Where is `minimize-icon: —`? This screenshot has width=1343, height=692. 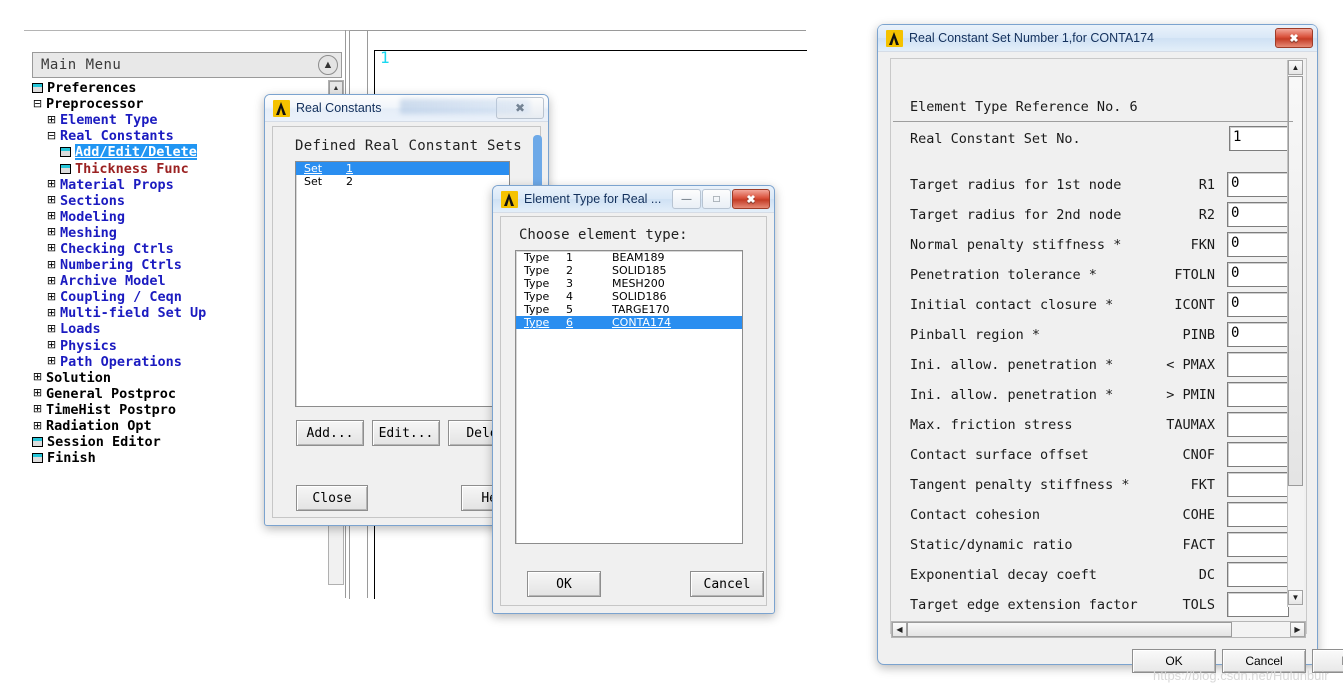 minimize-icon: — is located at coordinates (686, 199).